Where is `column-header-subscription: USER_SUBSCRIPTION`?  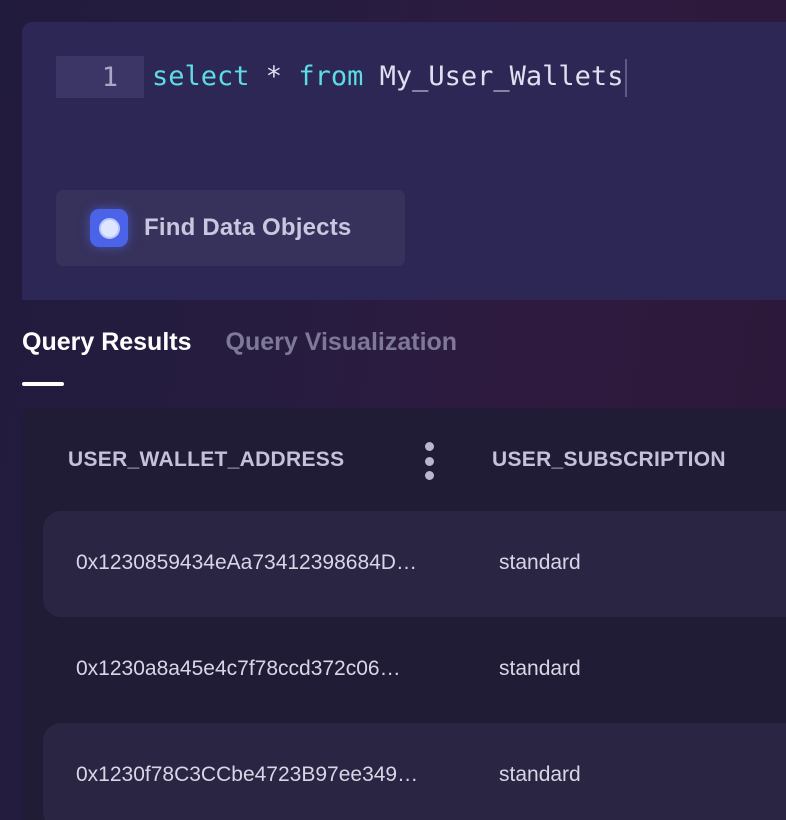
column-header-subscription: USER_SUBSCRIPTION is located at coordinates (609, 460).